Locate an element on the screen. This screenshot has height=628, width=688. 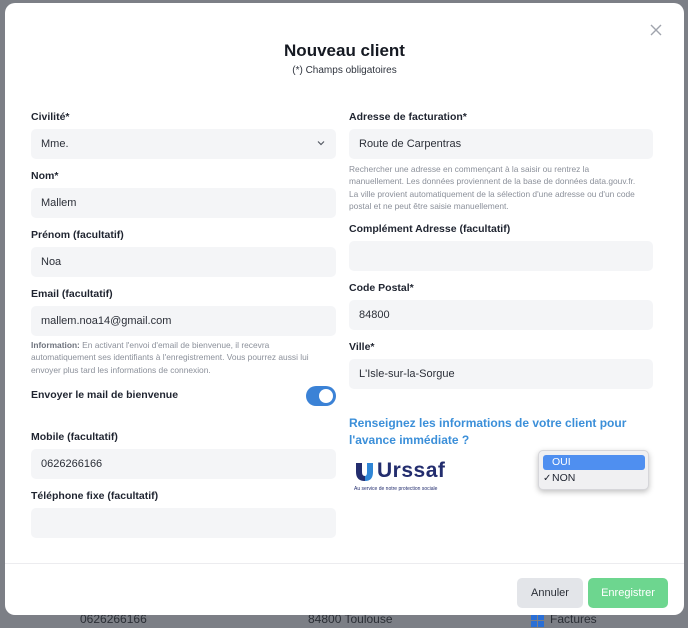
fixe-label: Téléphone fixe (facultatif) is located at coordinates (95, 496).